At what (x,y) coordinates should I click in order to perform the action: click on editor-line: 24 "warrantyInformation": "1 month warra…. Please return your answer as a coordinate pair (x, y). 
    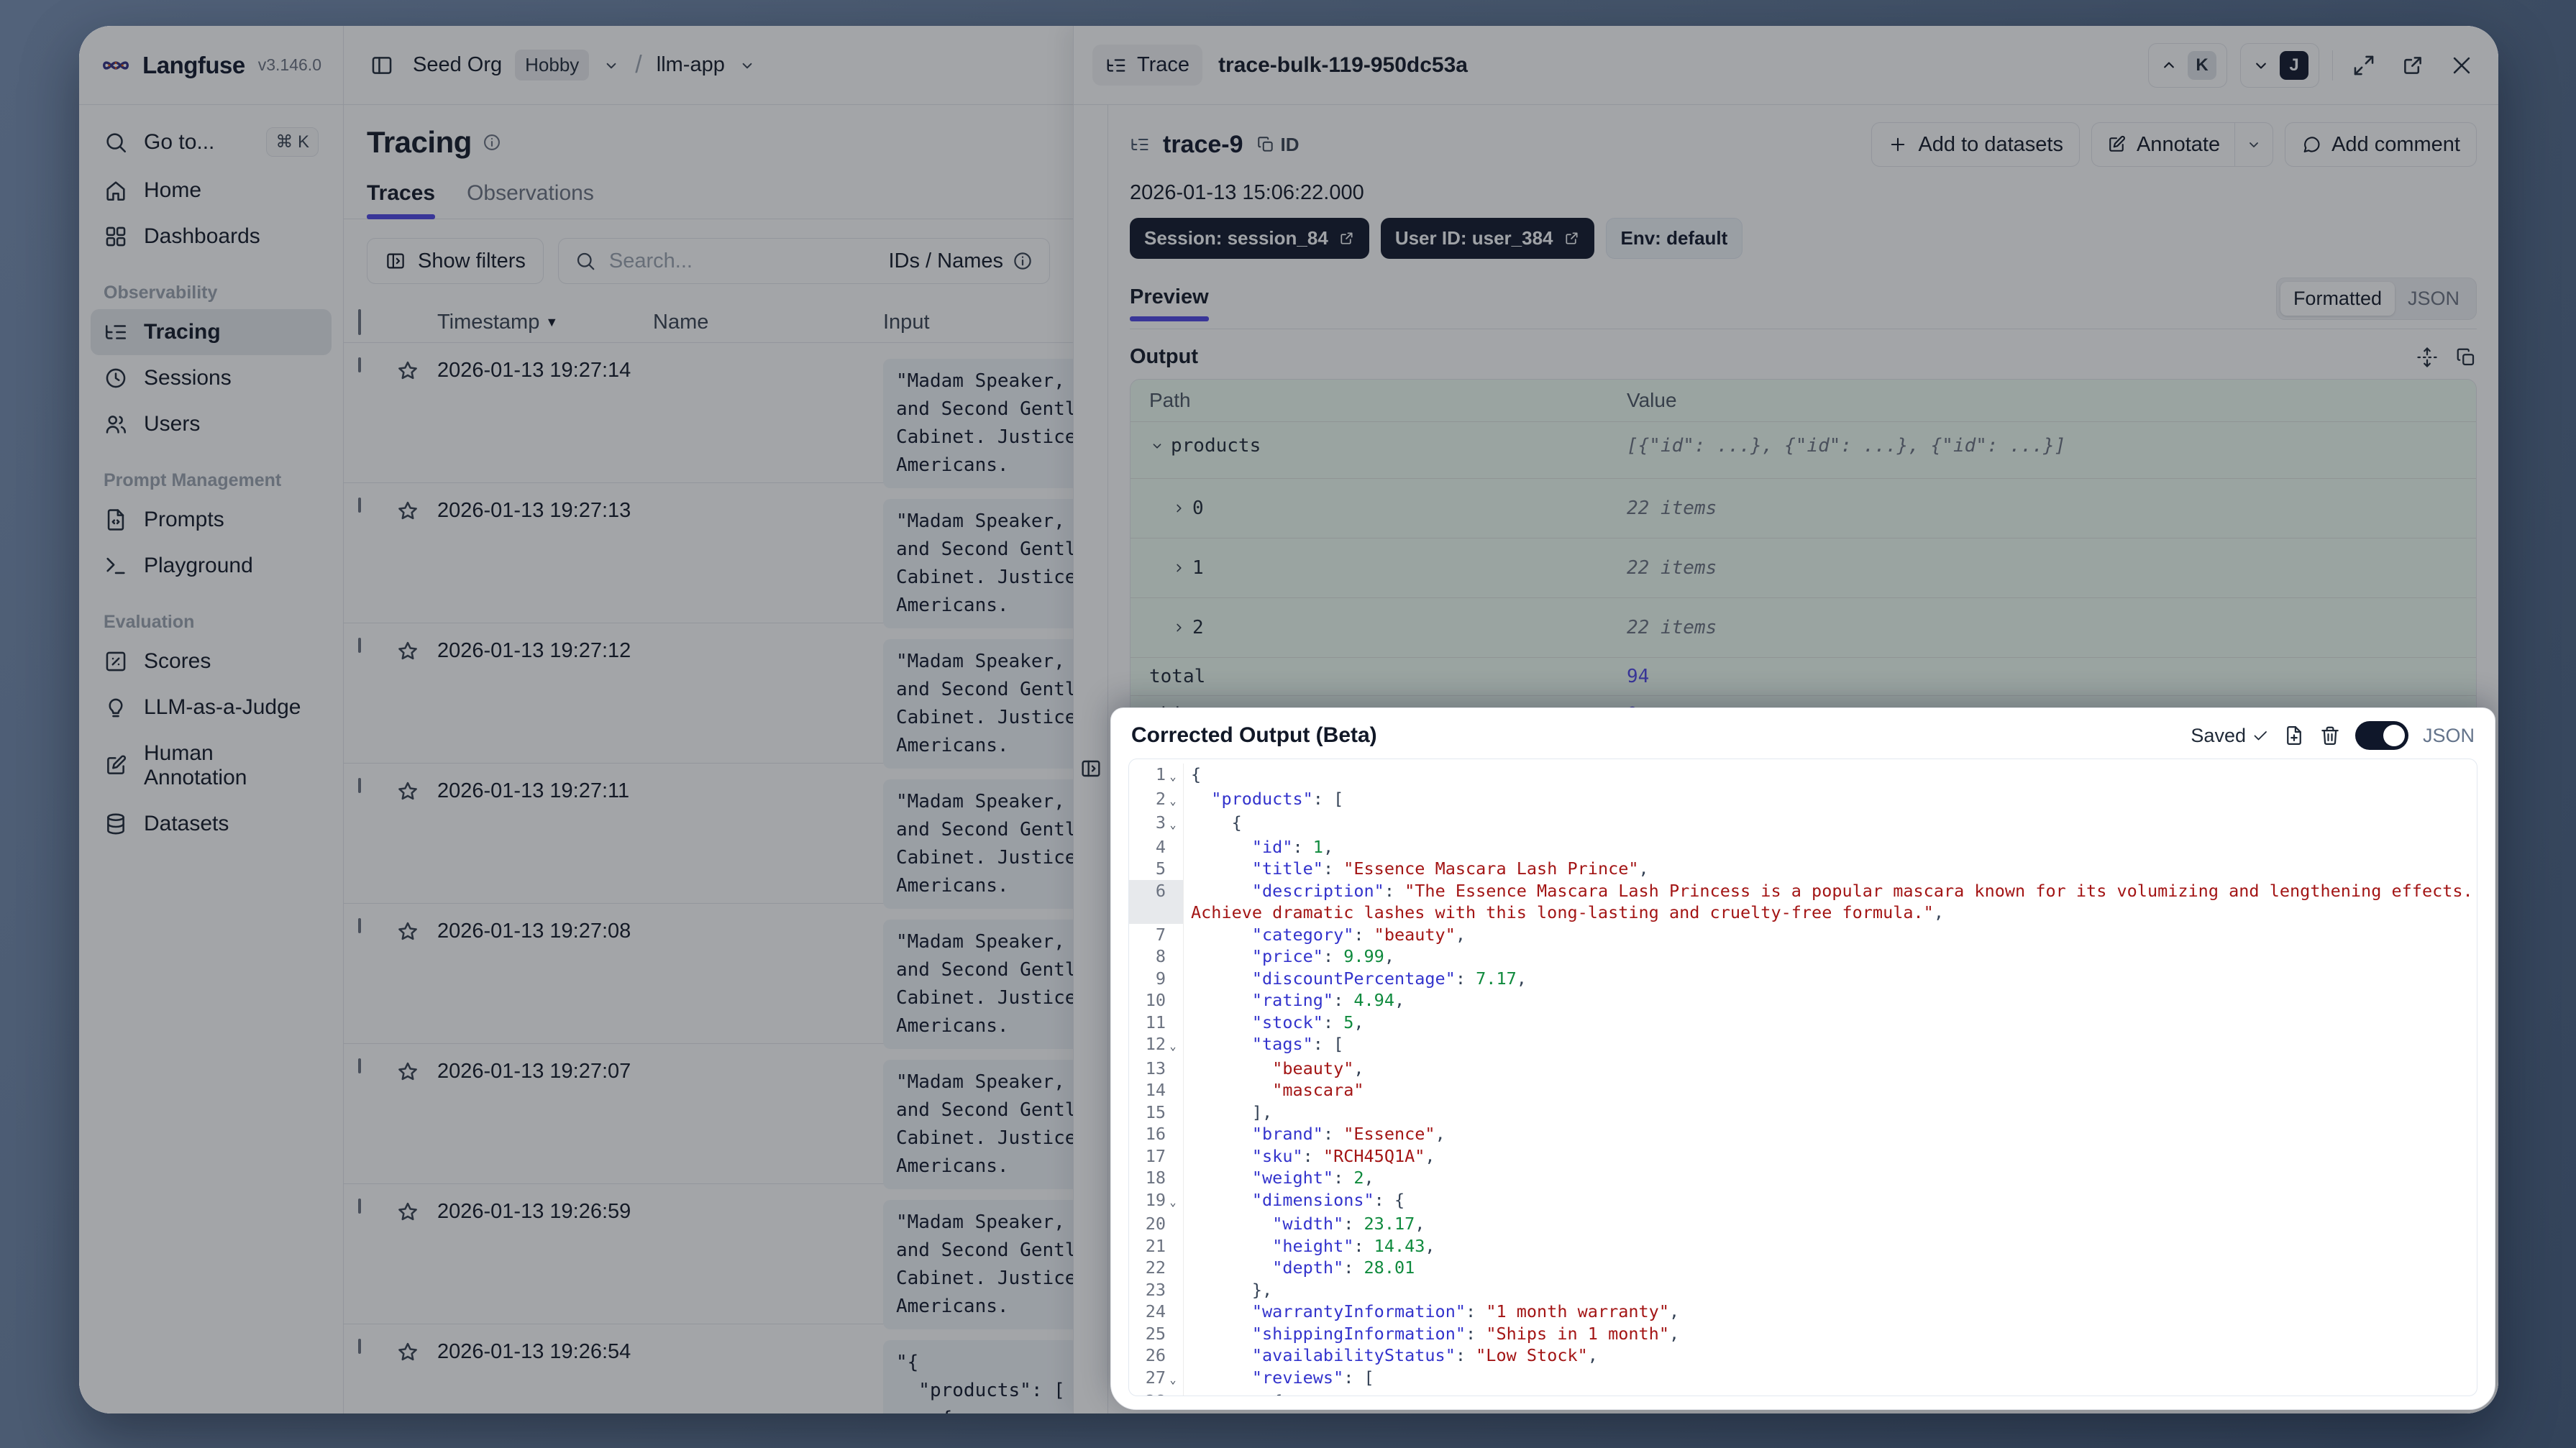
    Looking at the image, I should click on (1803, 1312).